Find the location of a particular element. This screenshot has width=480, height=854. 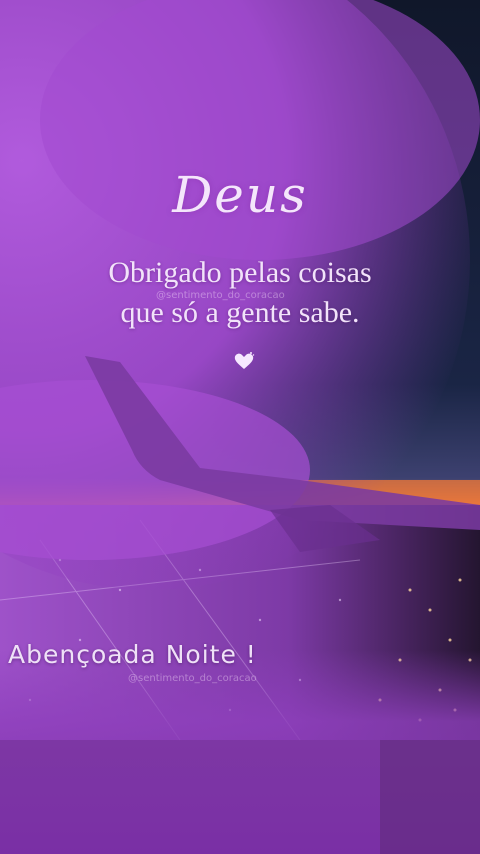

message-line-1: Obrigado pelas coisas is located at coordinates (240, 272).